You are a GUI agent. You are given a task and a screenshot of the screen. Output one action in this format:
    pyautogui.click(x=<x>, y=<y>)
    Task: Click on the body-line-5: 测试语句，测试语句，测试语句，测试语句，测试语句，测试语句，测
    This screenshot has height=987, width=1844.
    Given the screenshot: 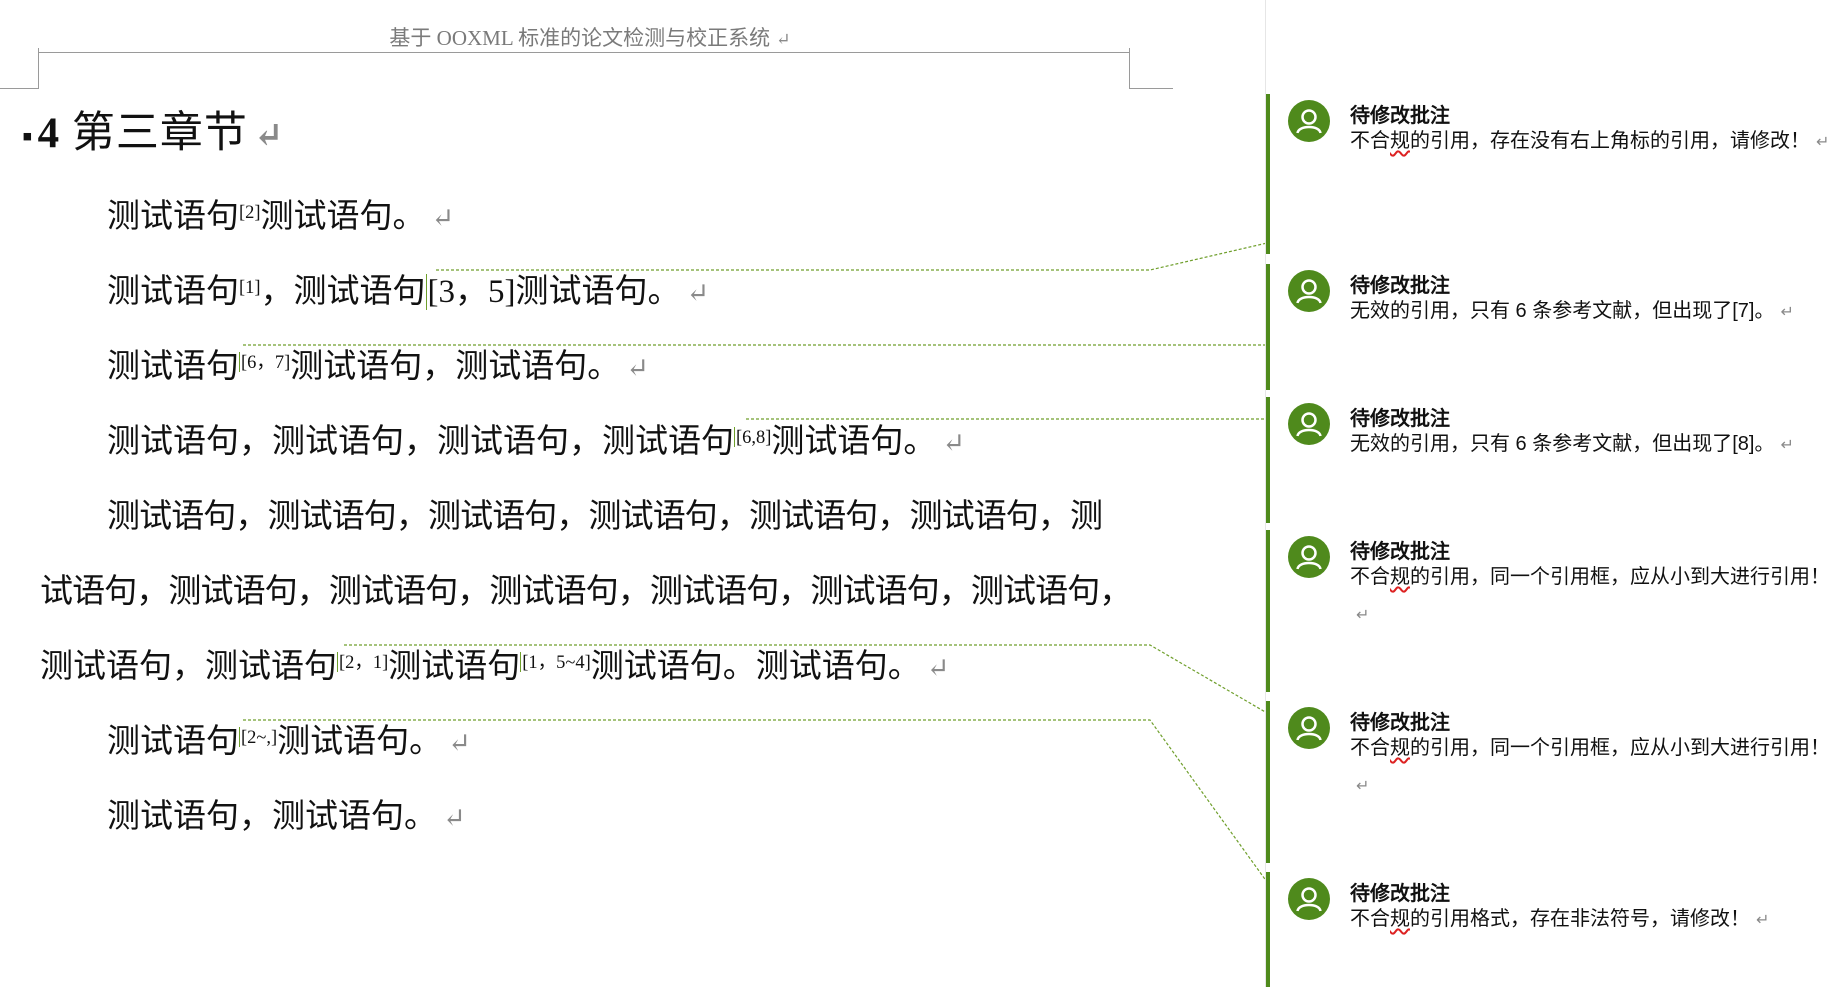 What is the action you would take?
    pyautogui.click(x=605, y=517)
    